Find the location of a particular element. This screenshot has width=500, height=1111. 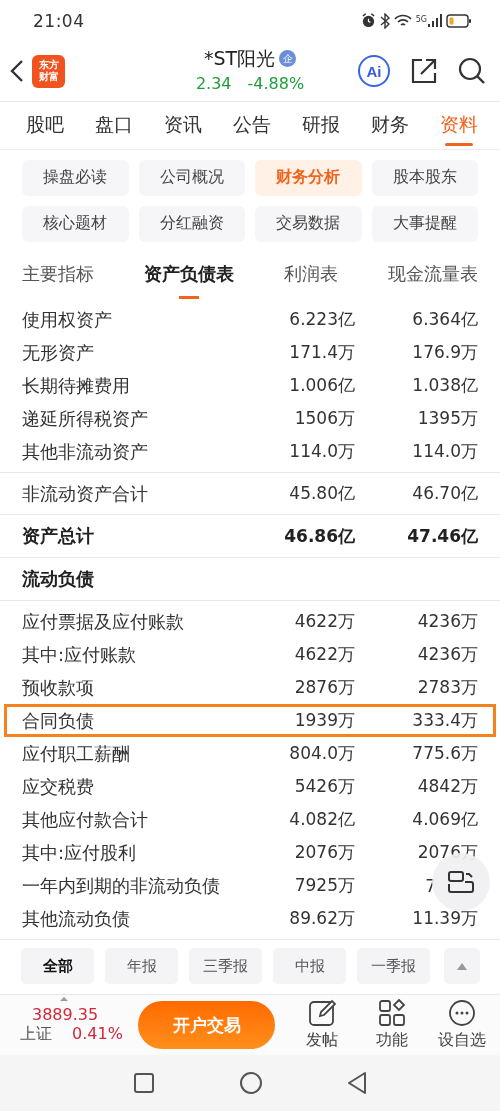

value-cell-text: 4.069亿 is located at coordinates (444, 820).